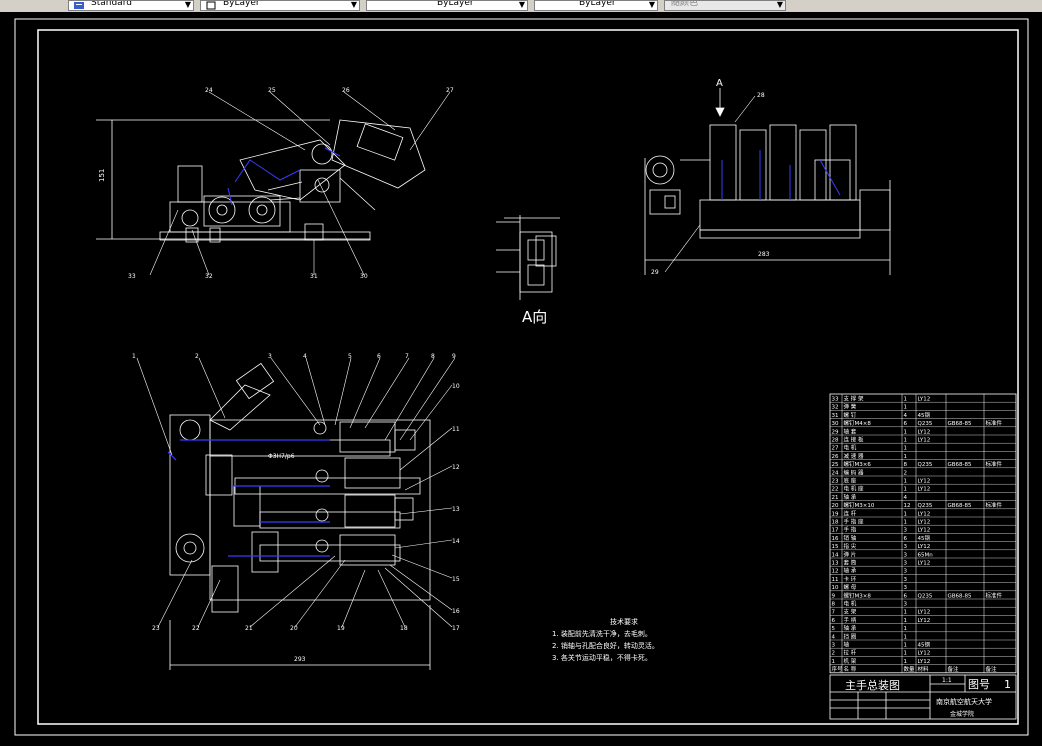 This screenshot has width=1042, height=746. Describe the element at coordinates (456, 541) in the screenshot. I see `balloon-14: 14` at that location.